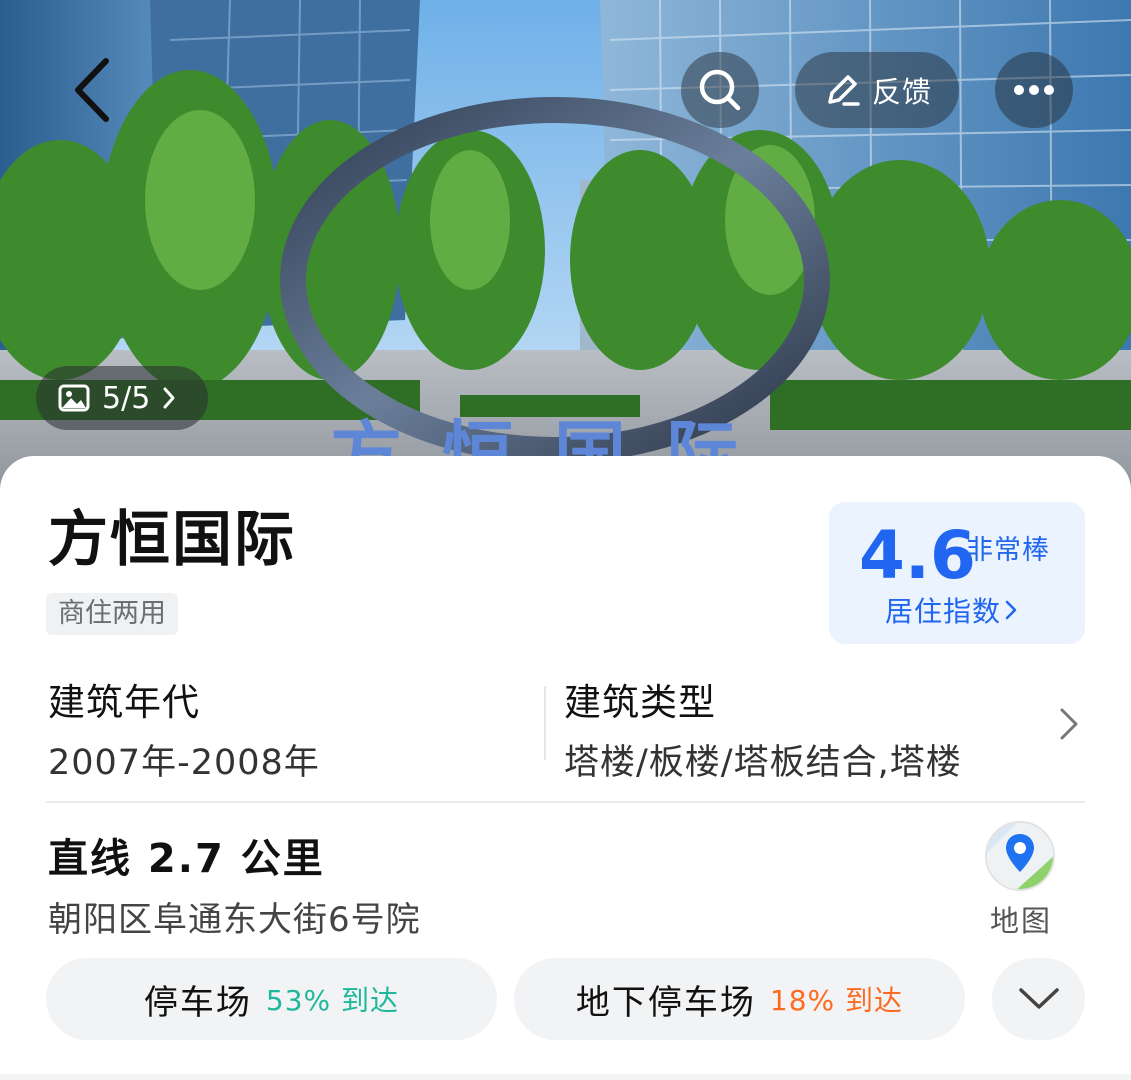 This screenshot has width=1131, height=1080. I want to click on living-index-link: 居住指数, so click(951, 610).